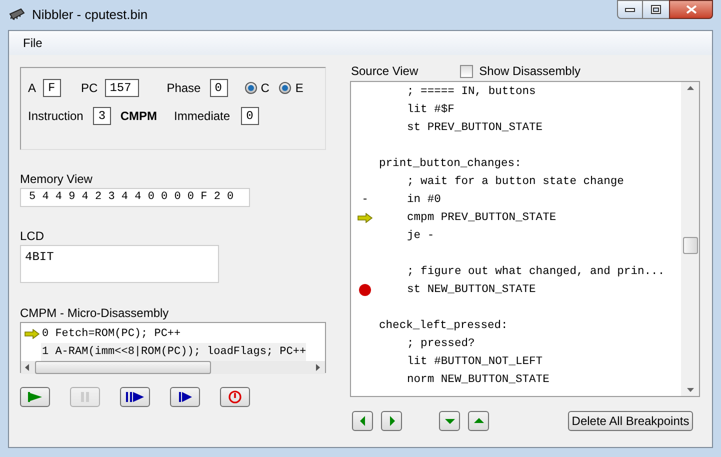 The height and width of the screenshot is (457, 721). What do you see at coordinates (139, 116) in the screenshot?
I see `mnemonic-label: CMPM` at bounding box center [139, 116].